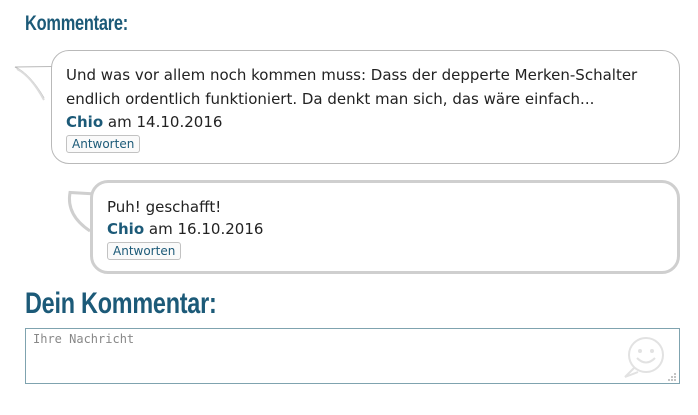  Describe the element at coordinates (179, 122) in the screenshot. I see `comment-date: 14.10.2016` at that location.